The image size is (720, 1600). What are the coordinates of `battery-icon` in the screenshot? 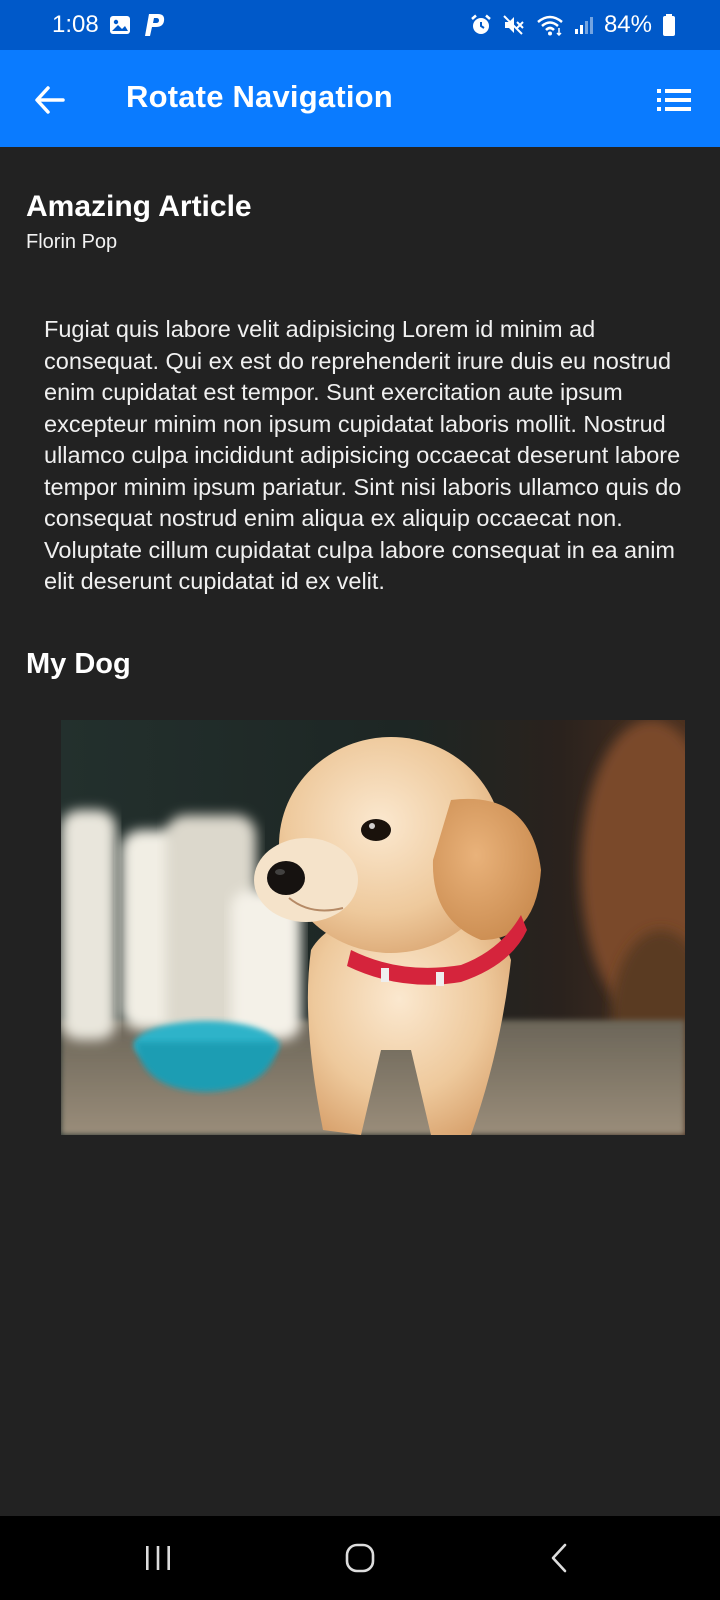 It's located at (669, 25).